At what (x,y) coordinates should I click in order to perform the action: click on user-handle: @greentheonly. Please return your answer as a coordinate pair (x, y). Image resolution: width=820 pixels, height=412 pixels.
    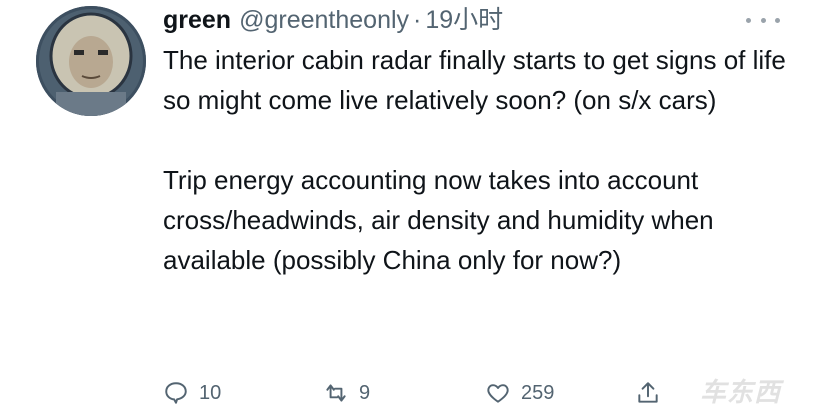
    Looking at the image, I should click on (324, 20).